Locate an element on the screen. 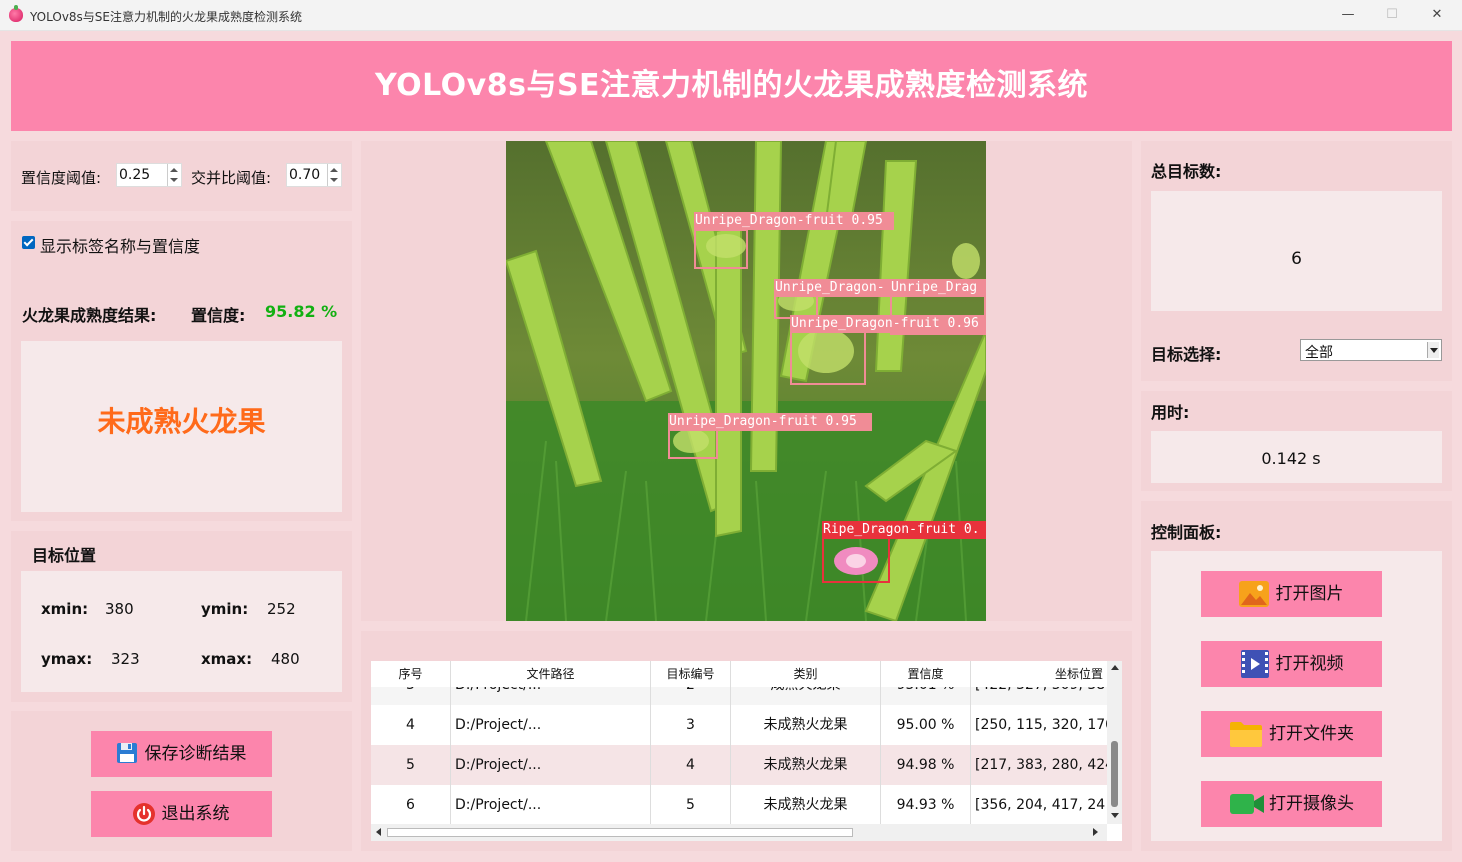 Image resolution: width=1462 pixels, height=862 pixels. open-video-label: 打开视频 is located at coordinates (1309, 664).